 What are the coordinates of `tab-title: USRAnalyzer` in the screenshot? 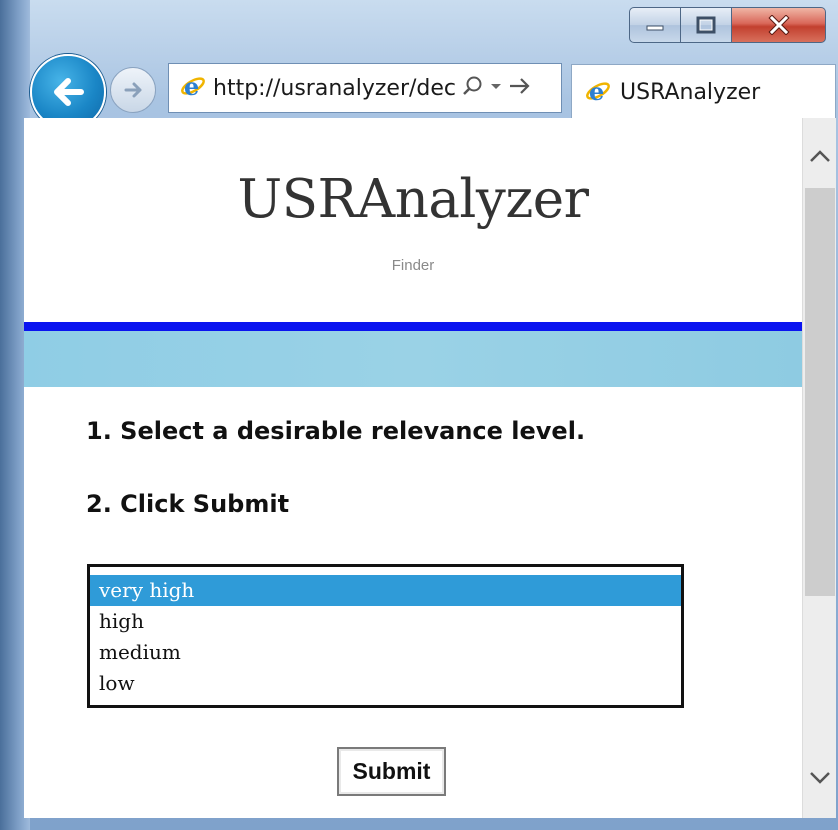 It's located at (690, 92).